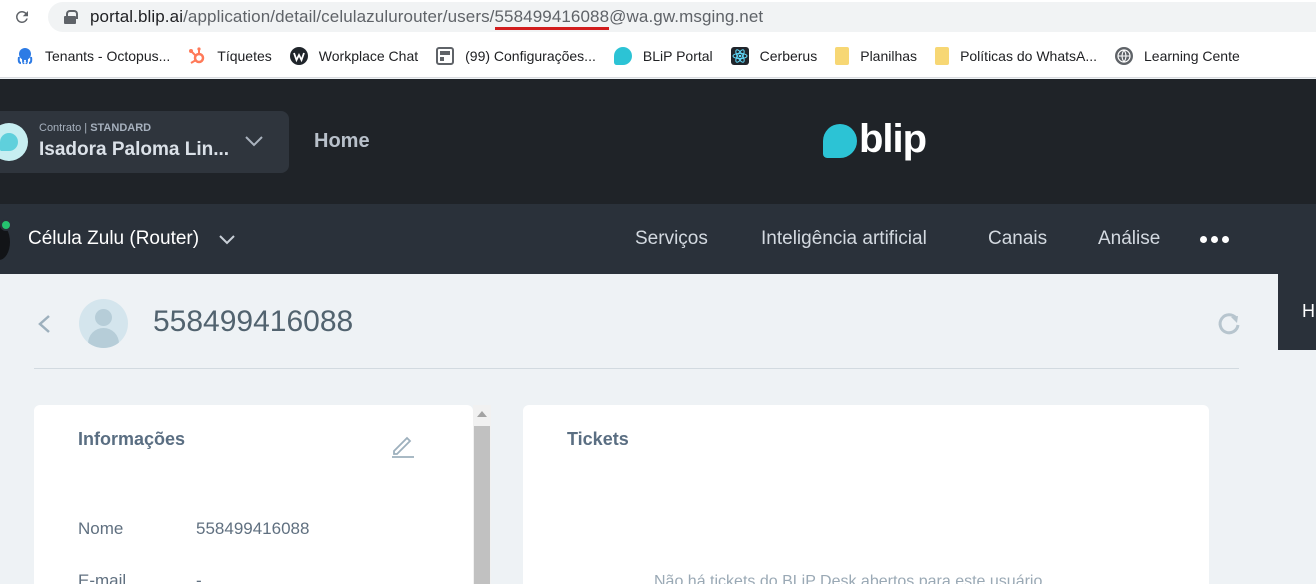 The image size is (1316, 584). I want to click on tickets-card-title: Tickets, so click(598, 439).